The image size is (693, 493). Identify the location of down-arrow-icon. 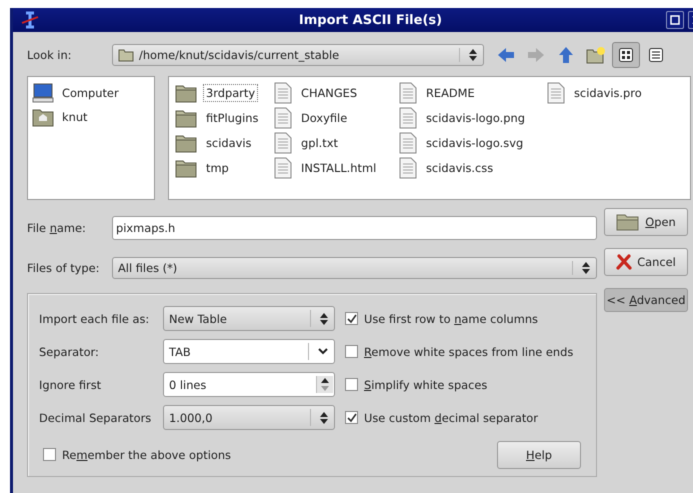
(325, 388).